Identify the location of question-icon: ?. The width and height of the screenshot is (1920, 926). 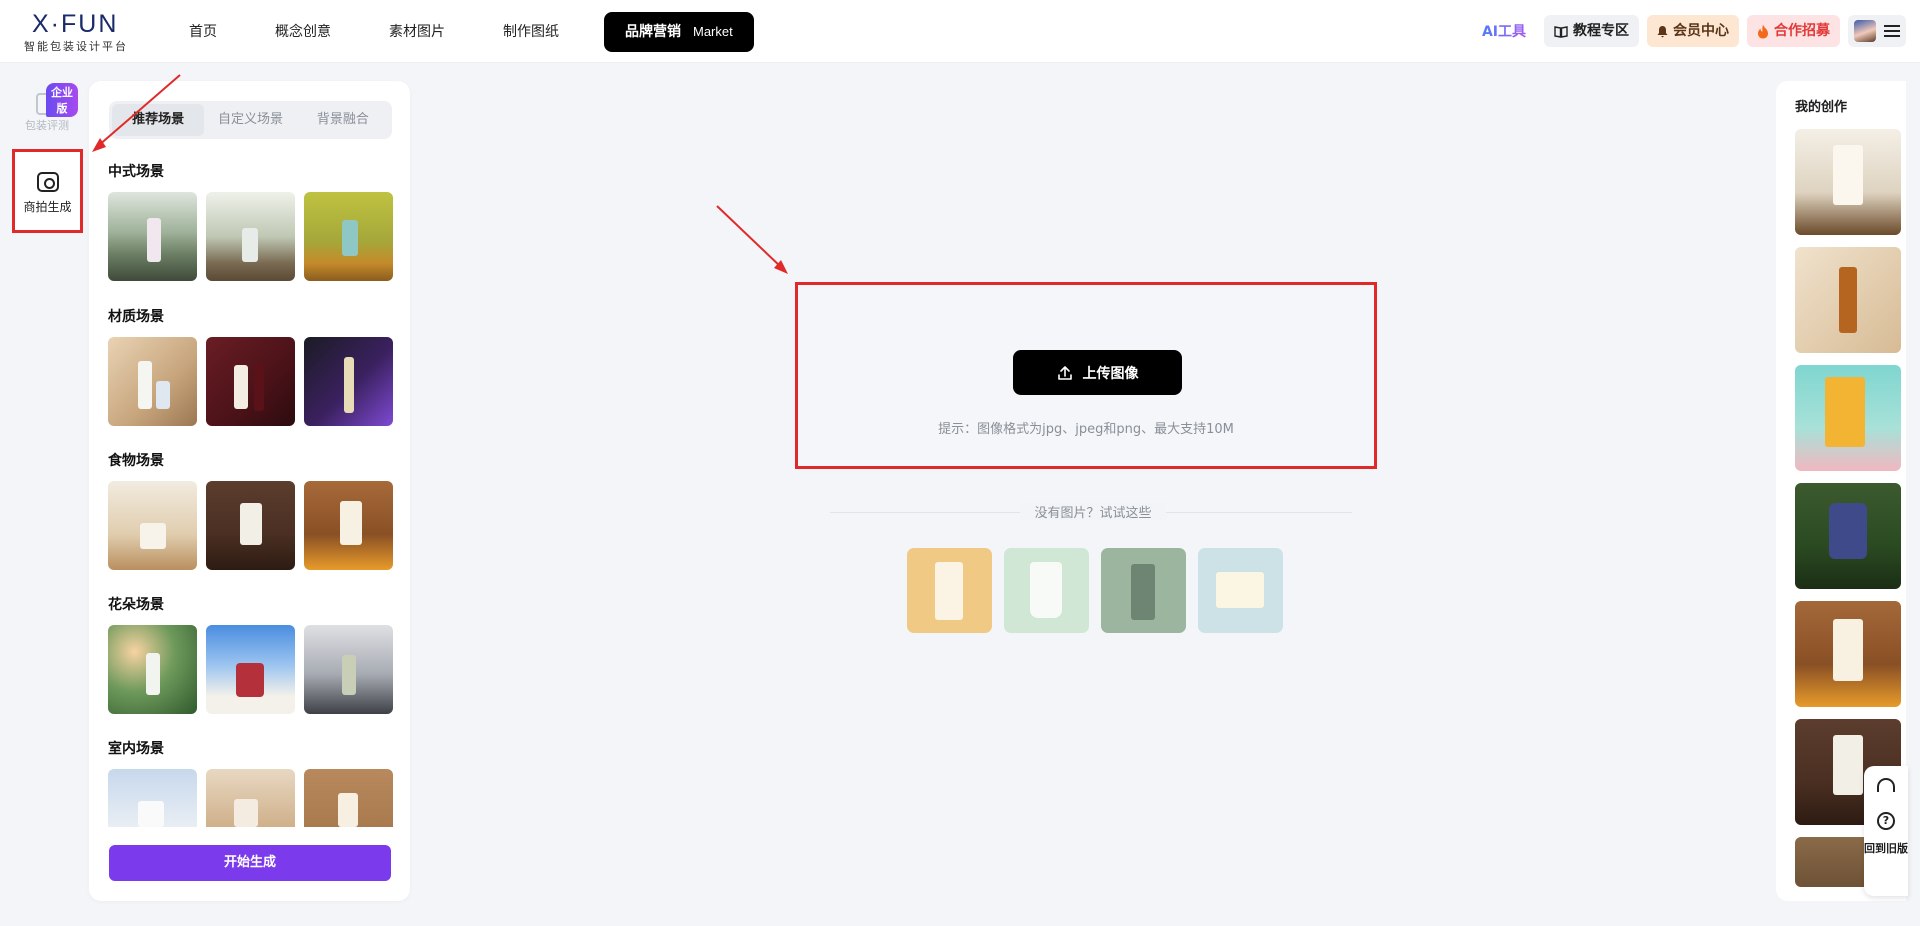
(1886, 821).